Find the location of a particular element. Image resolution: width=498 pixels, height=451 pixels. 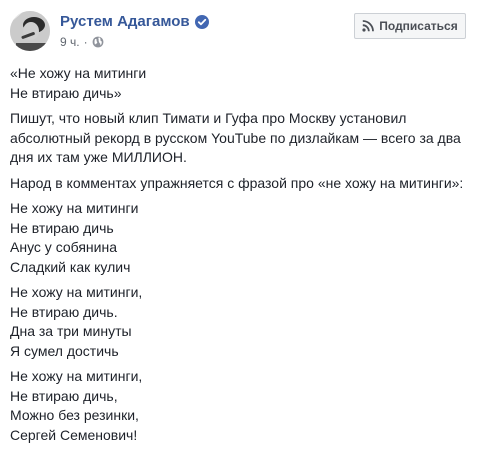

verified-badge-icon is located at coordinates (201, 22).